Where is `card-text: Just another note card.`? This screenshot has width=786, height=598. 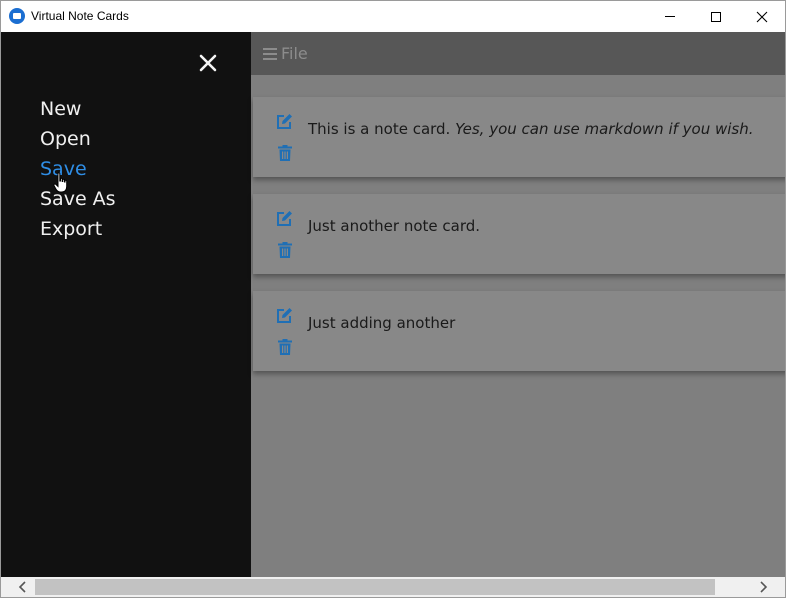 card-text: Just another note card. is located at coordinates (394, 226).